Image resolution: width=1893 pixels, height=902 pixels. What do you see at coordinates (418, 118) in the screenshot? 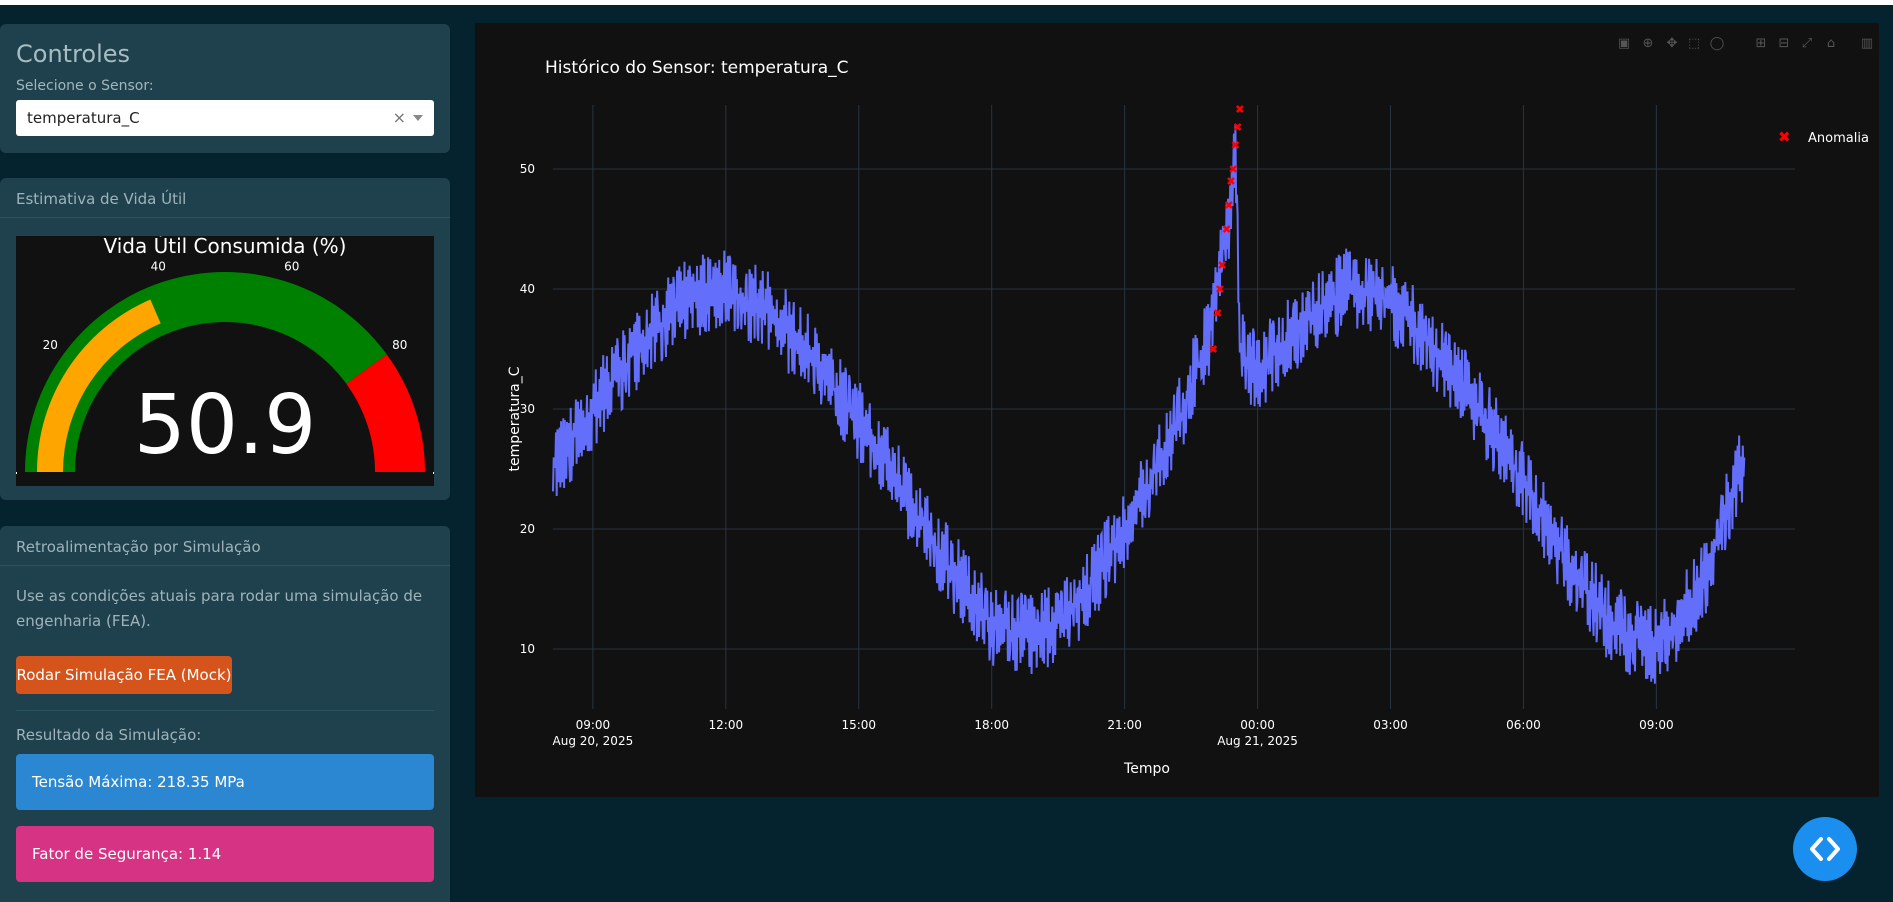
I see `chevron-down-icon` at bounding box center [418, 118].